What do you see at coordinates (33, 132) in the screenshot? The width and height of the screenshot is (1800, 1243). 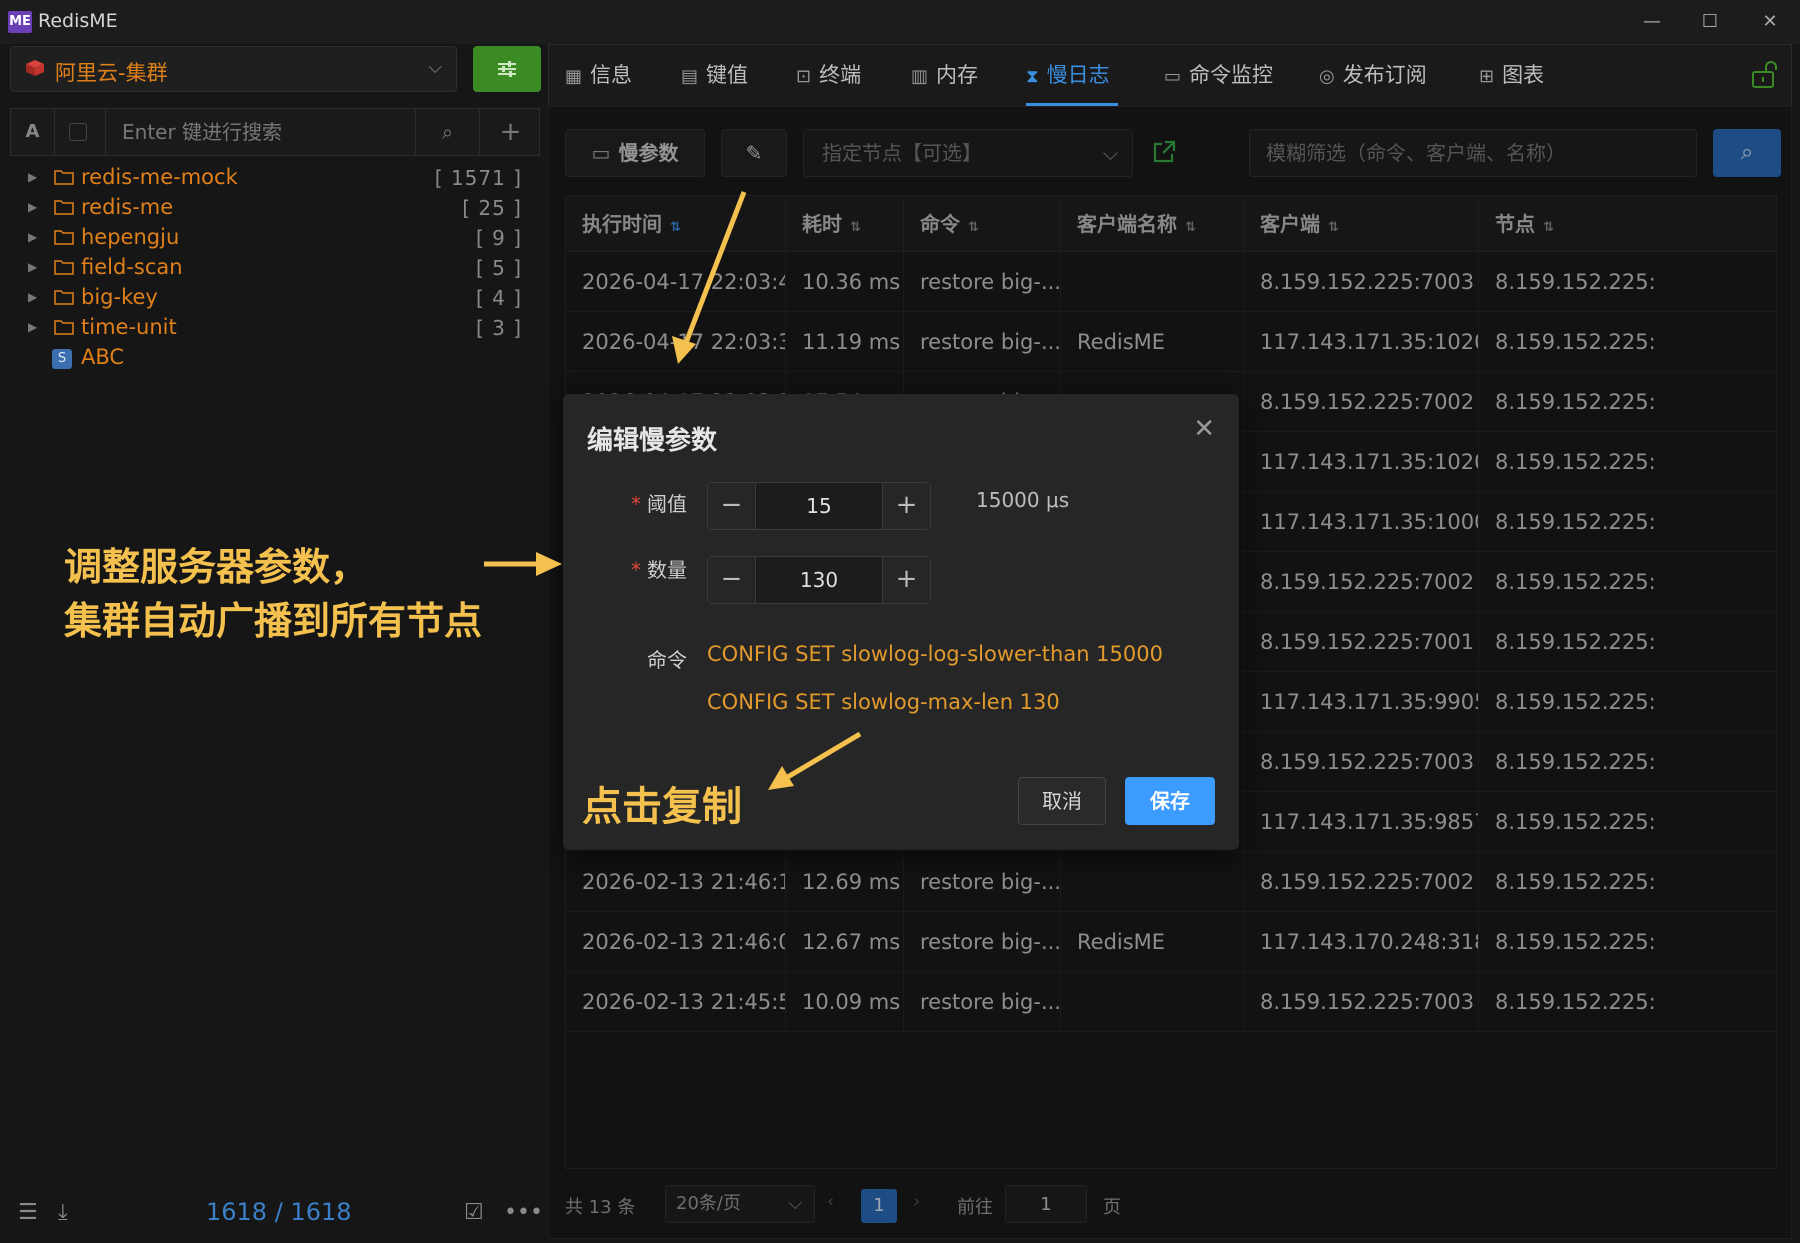 I see `search-mode-toggle: A` at bounding box center [33, 132].